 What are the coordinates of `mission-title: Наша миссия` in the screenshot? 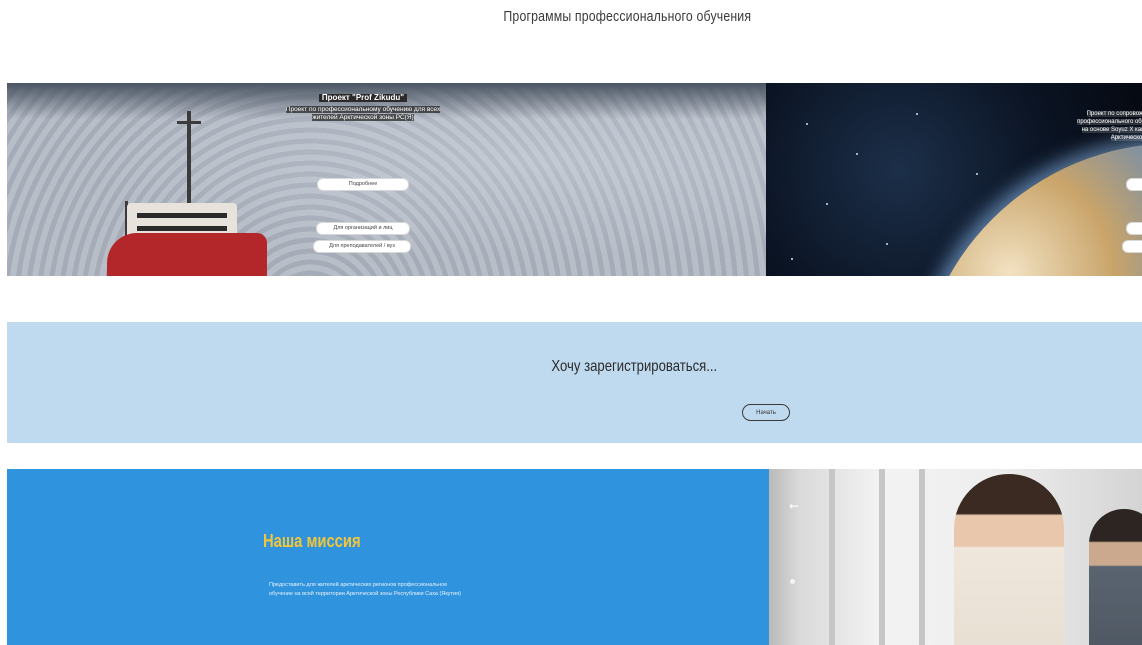 It's located at (312, 541).